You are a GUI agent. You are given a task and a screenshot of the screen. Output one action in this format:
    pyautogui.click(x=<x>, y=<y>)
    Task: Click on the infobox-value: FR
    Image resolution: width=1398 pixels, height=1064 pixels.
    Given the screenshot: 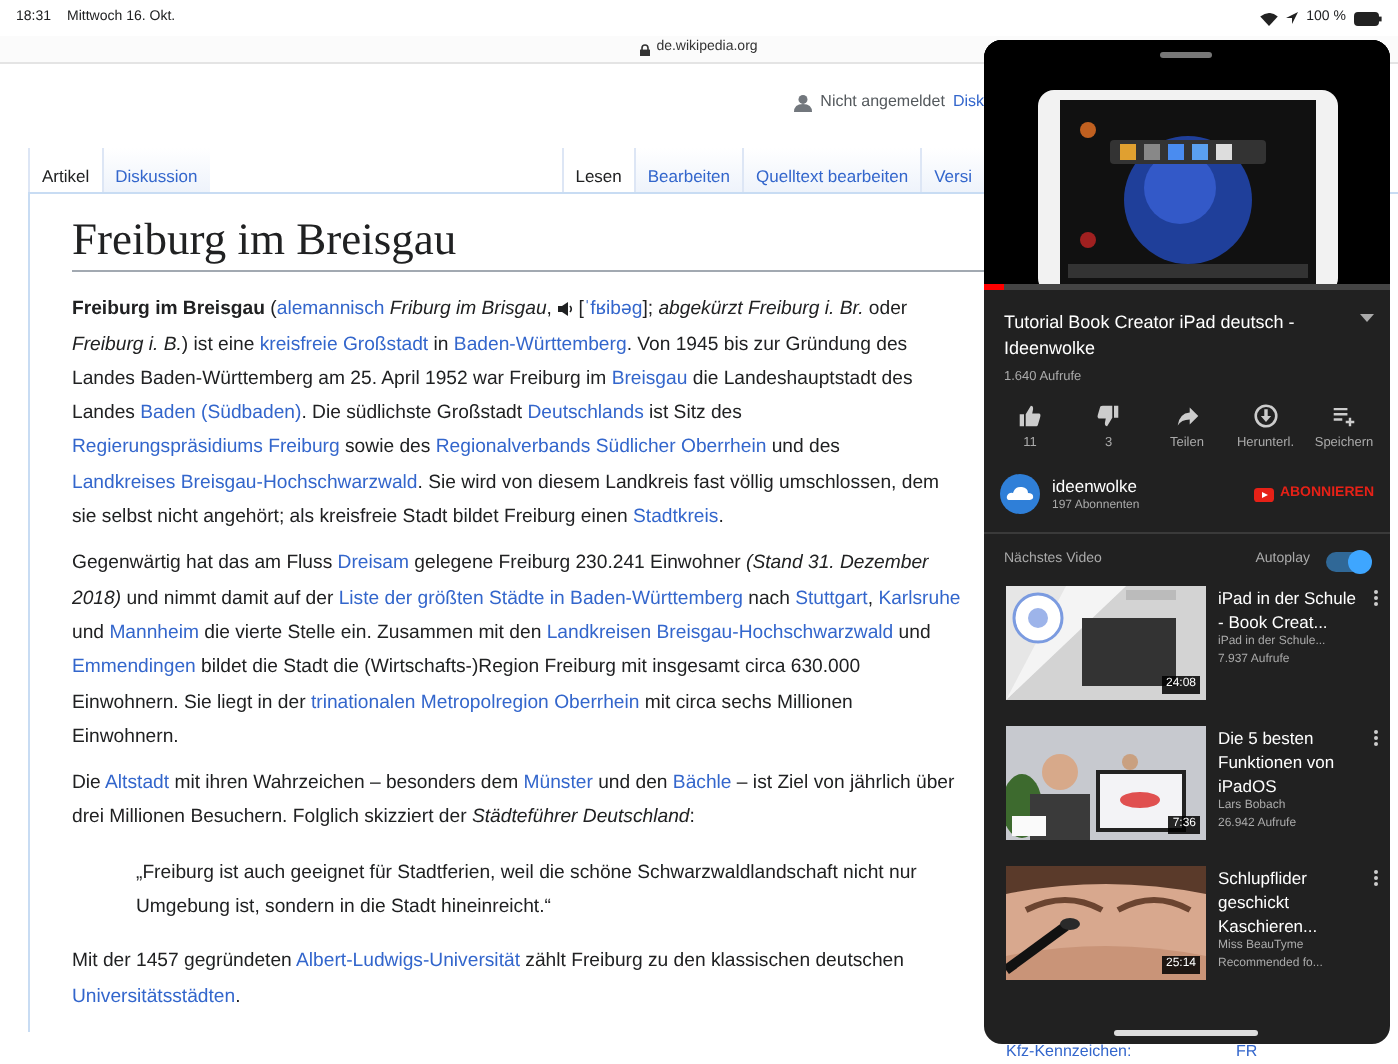 What is the action you would take?
    pyautogui.click(x=1247, y=1052)
    